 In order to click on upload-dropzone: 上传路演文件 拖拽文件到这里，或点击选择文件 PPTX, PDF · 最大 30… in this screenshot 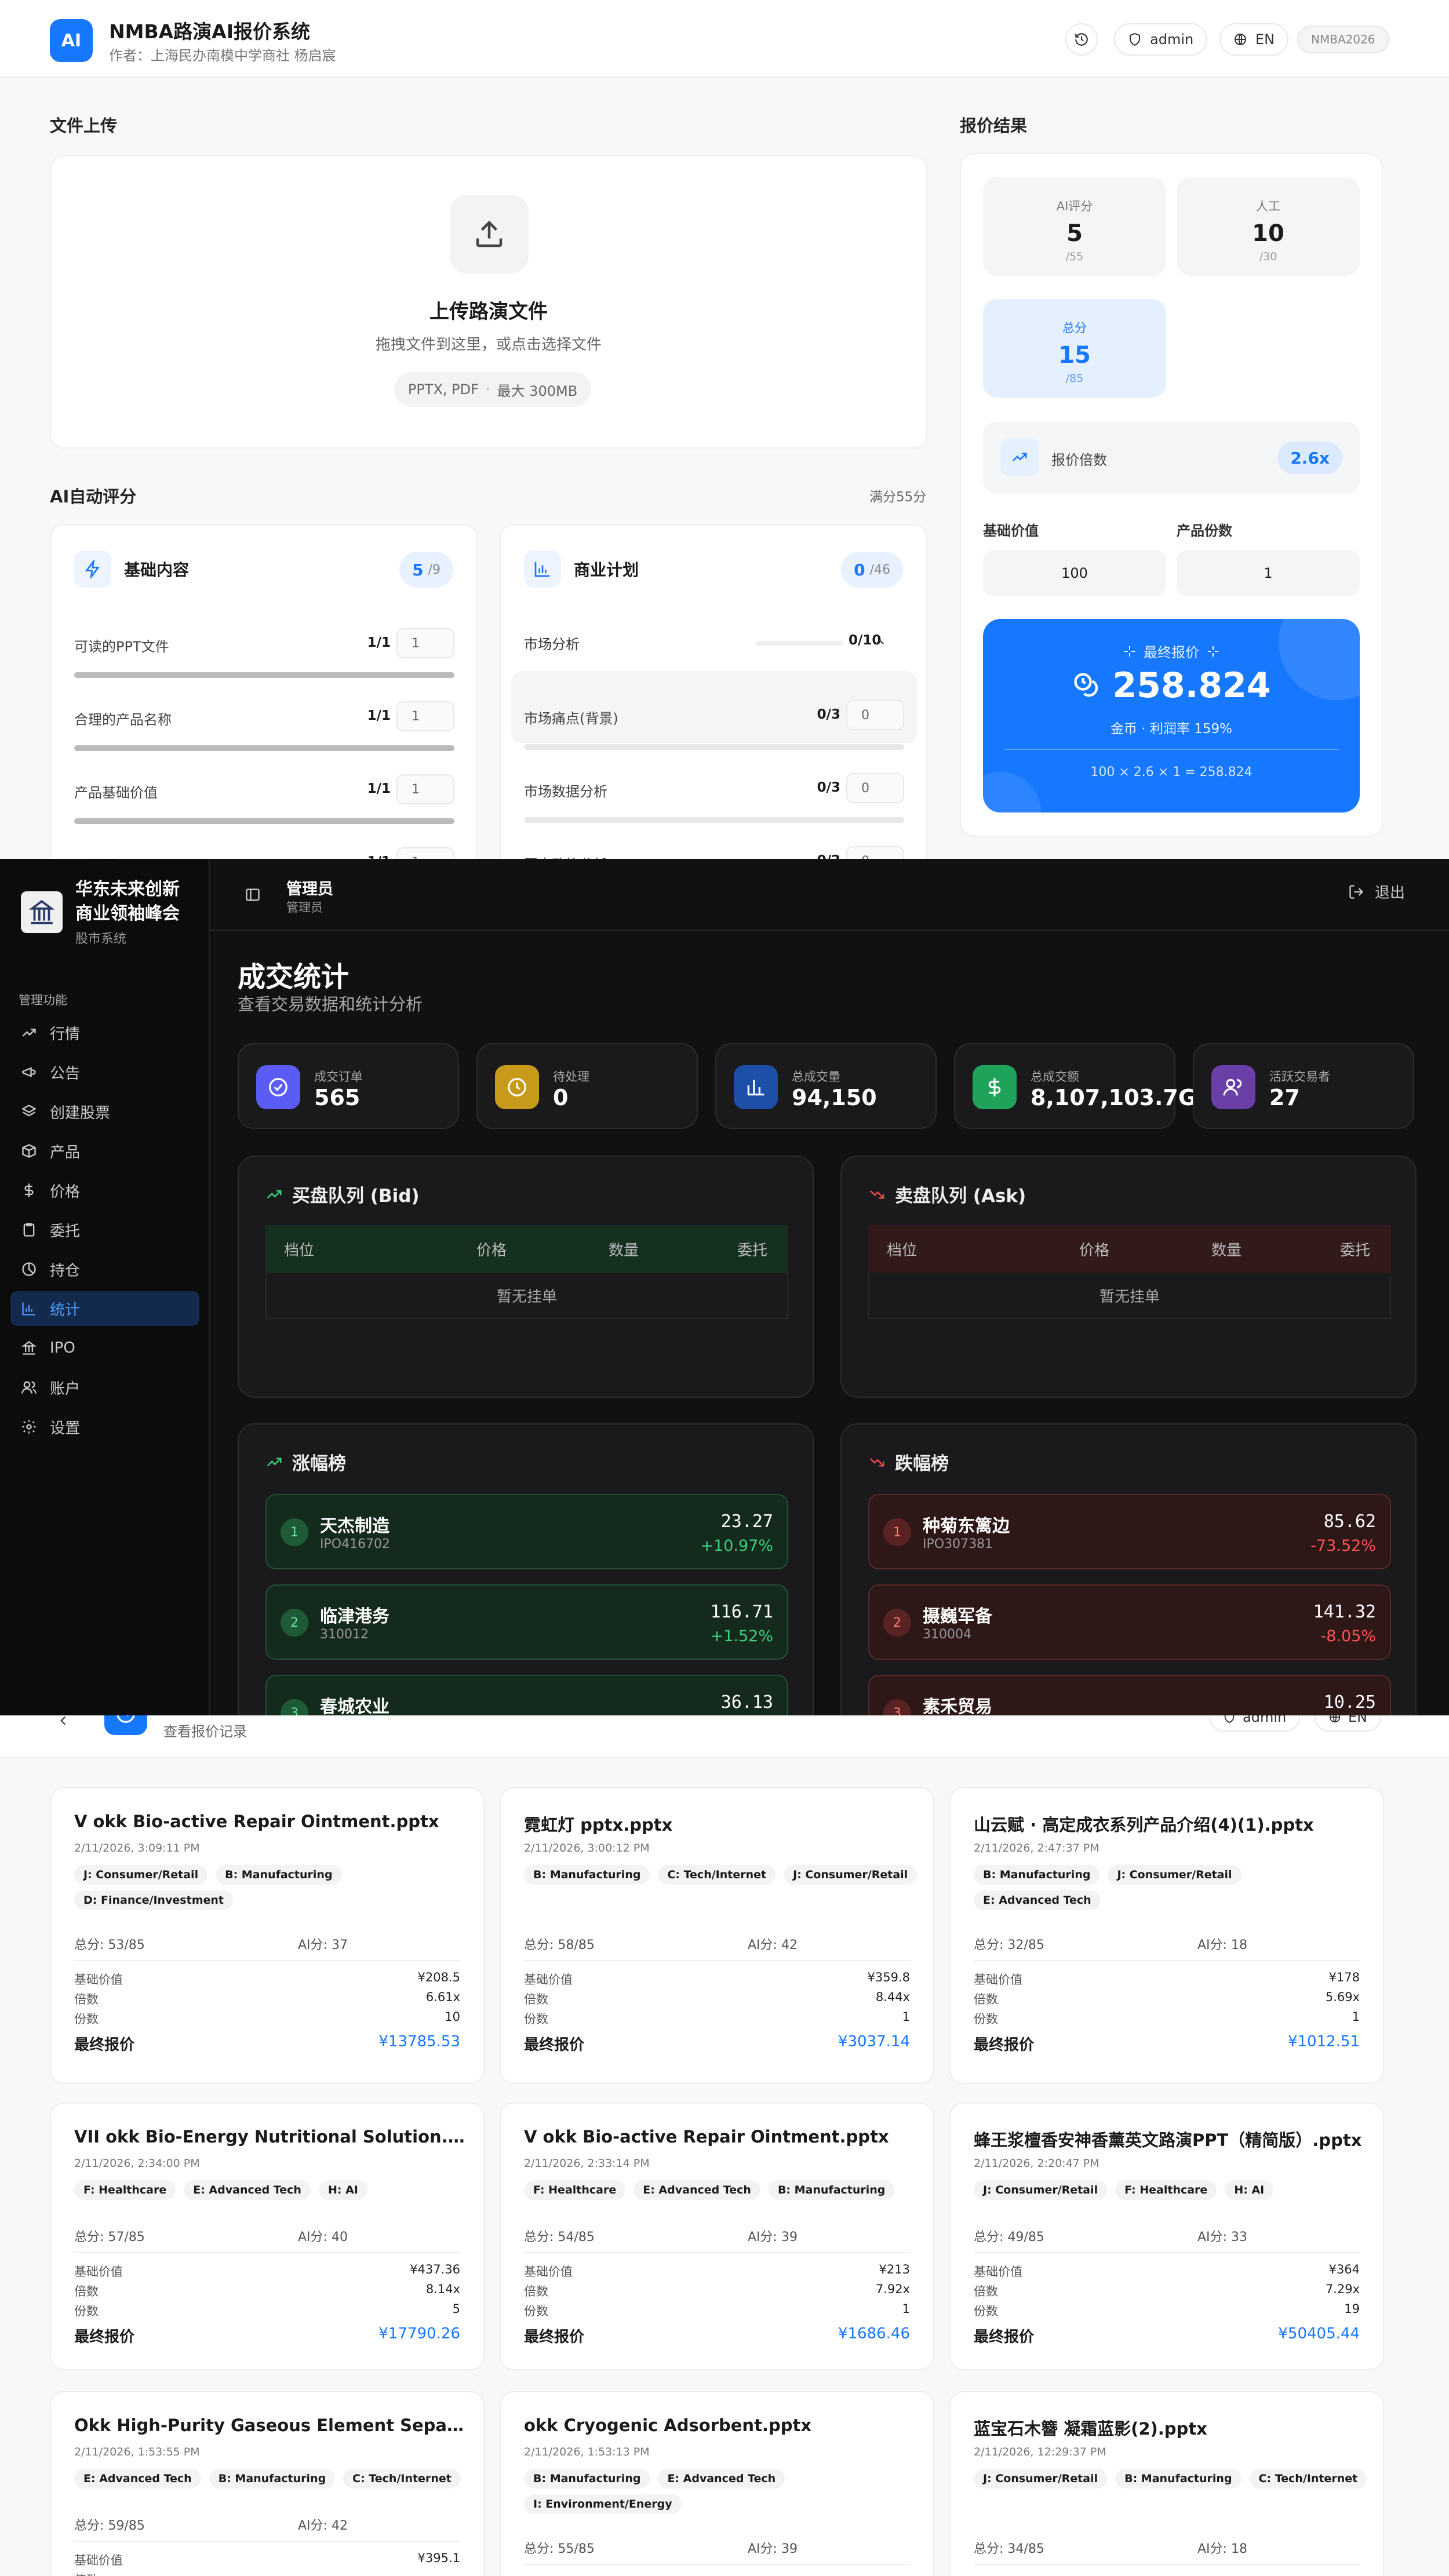, I will do `click(489, 302)`.